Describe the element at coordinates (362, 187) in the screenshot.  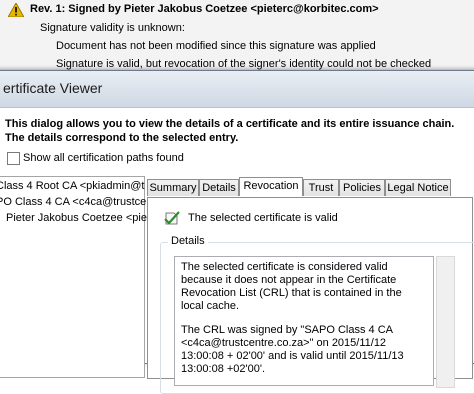
I see `tab-policies: Policies` at that location.